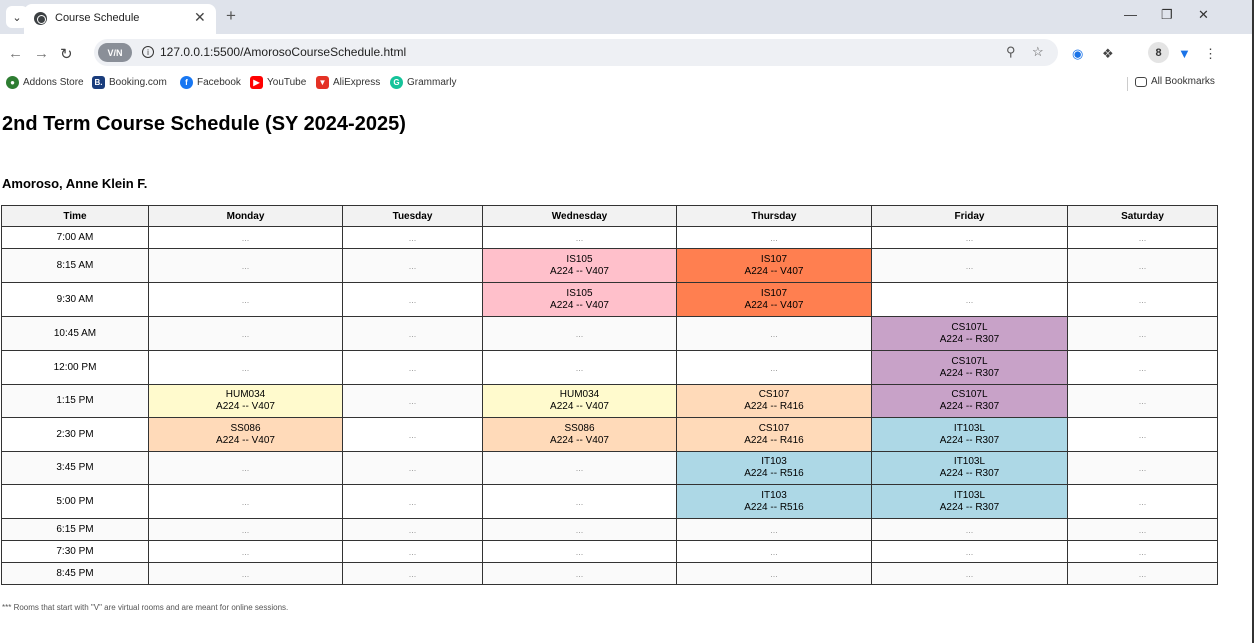 The image size is (1254, 643). What do you see at coordinates (432, 82) in the screenshot?
I see `bookmark-label: Grammarly` at bounding box center [432, 82].